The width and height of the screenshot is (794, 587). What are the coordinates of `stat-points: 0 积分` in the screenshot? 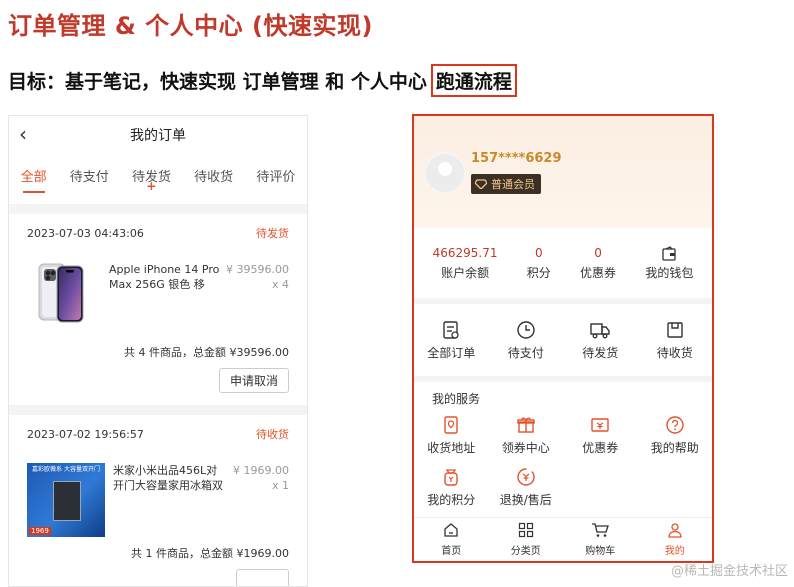 It's located at (539, 263).